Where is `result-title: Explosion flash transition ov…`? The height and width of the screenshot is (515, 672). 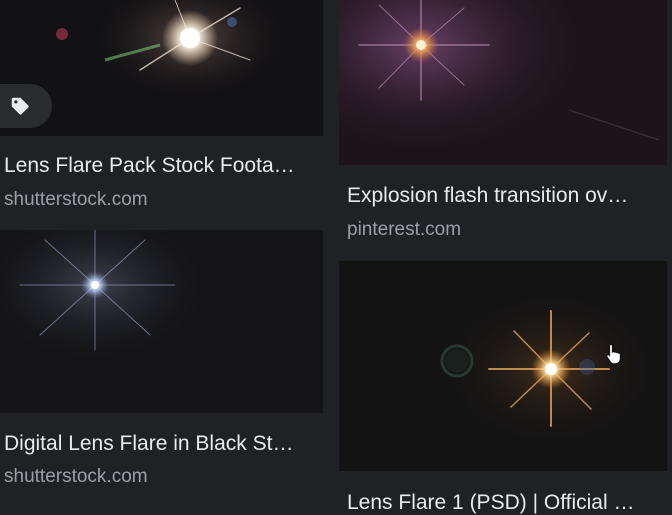
result-title: Explosion flash transition ov… is located at coordinates (507, 196).